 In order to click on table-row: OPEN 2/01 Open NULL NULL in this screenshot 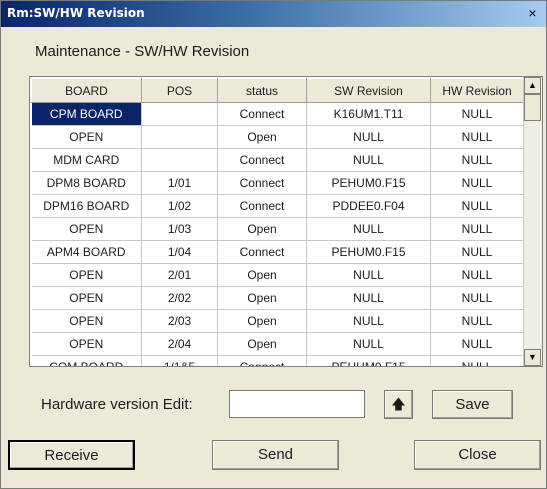, I will do `click(277, 275)`.